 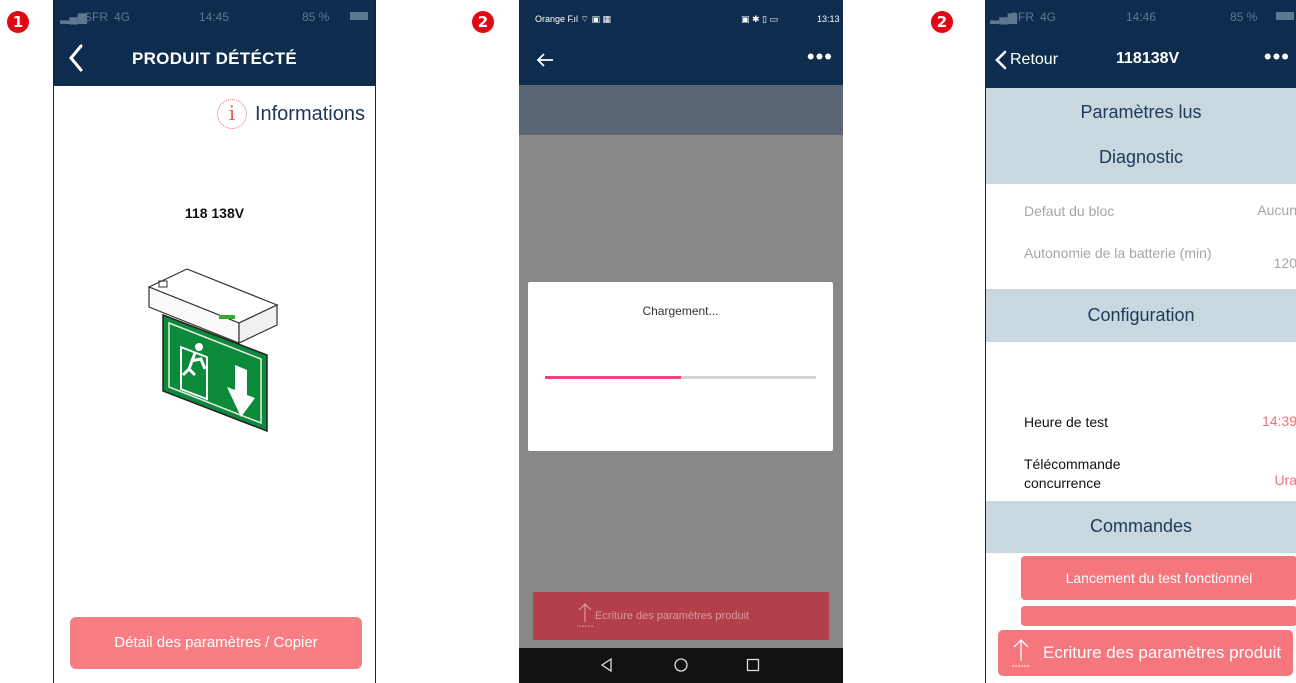 What do you see at coordinates (1066, 422) in the screenshot?
I see `heure-label: Heure de test` at bounding box center [1066, 422].